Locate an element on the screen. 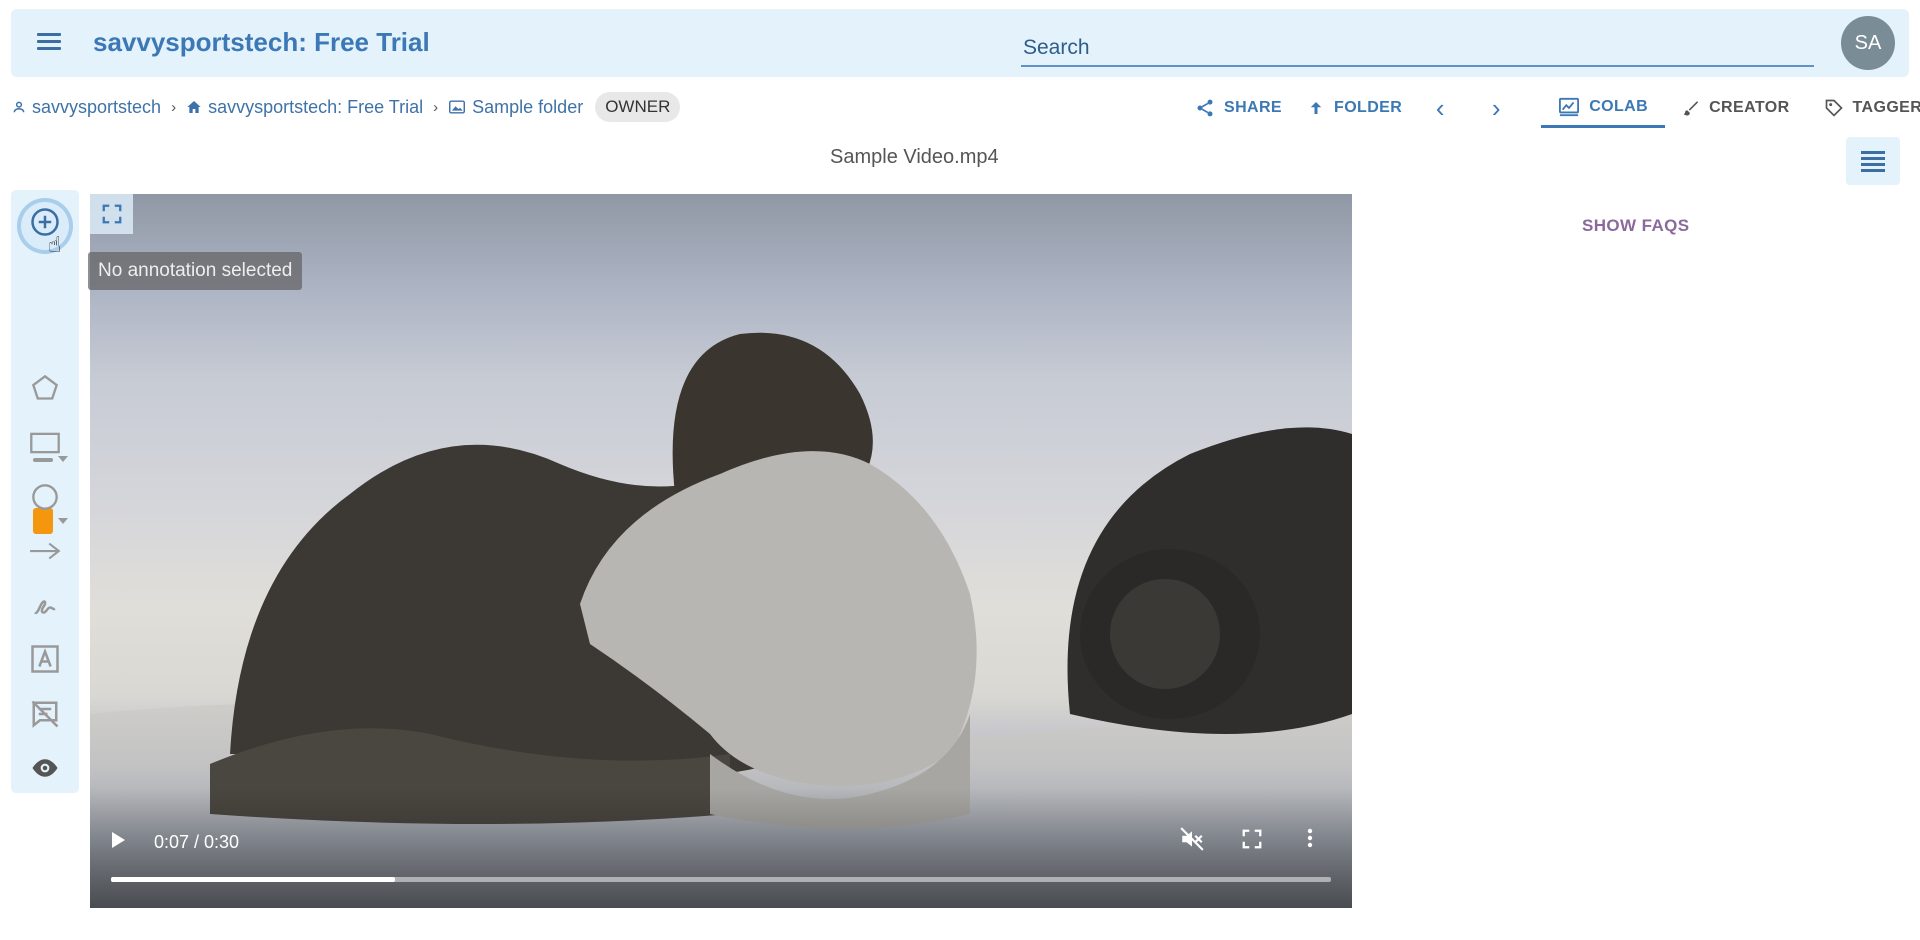  hide-comments-tool is located at coordinates (45, 714).